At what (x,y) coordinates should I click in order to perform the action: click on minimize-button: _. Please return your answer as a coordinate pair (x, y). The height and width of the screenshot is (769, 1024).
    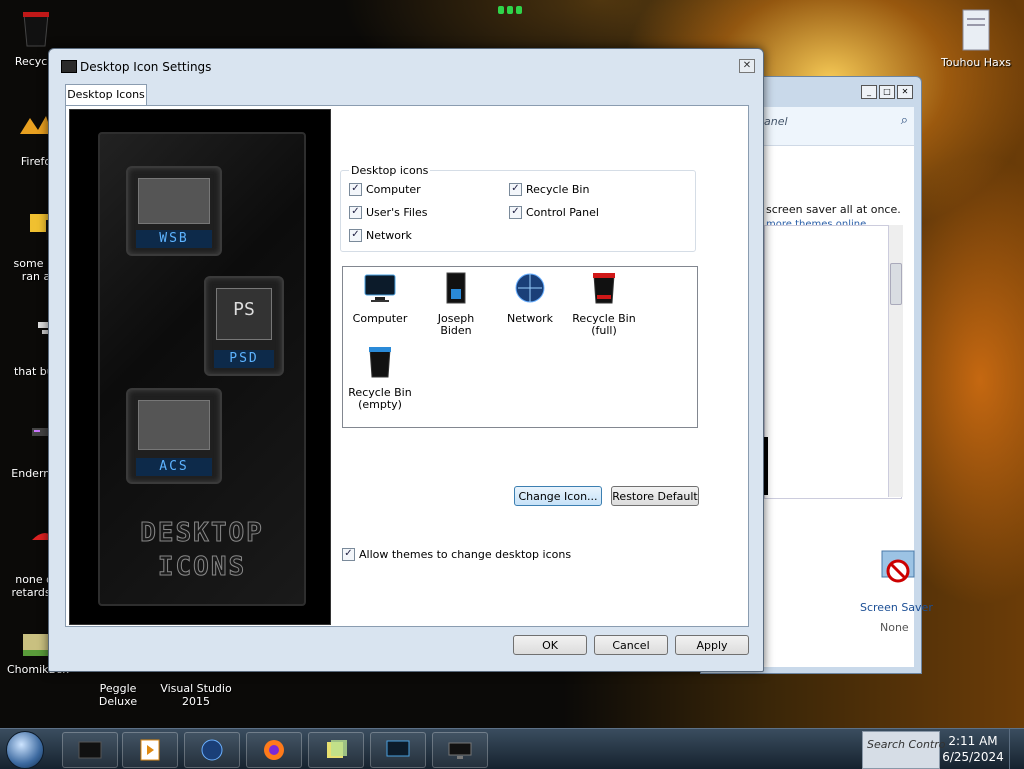
    Looking at the image, I should click on (869, 92).